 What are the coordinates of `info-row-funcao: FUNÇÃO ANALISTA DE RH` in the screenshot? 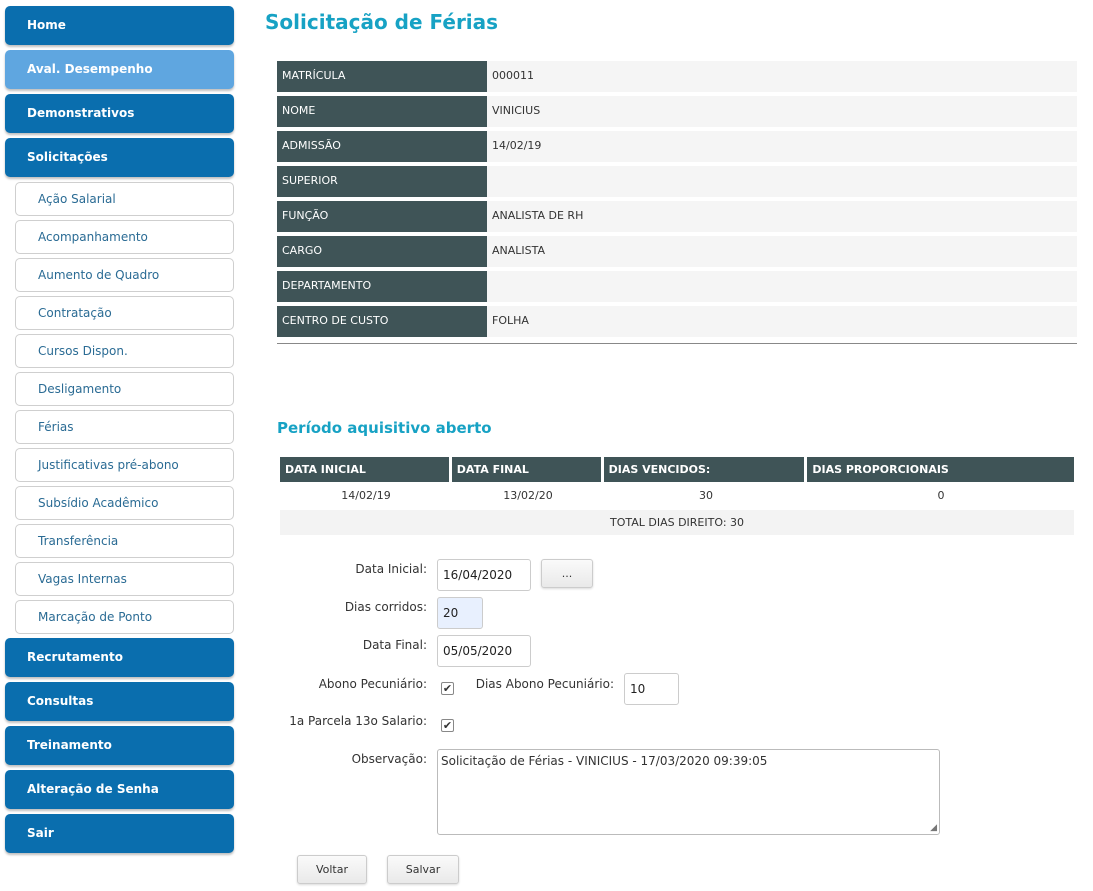 It's located at (677, 216).